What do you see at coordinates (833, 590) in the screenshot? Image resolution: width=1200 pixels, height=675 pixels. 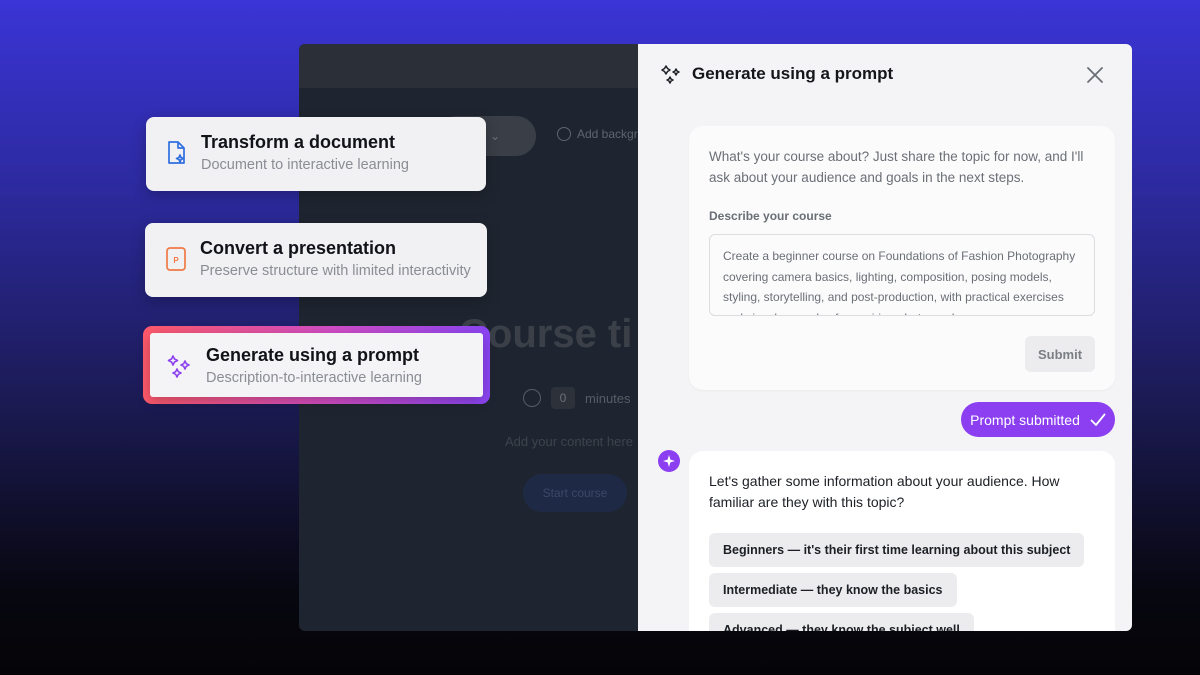 I see `audience-option-intermediate: Intermediate — they know the basics` at bounding box center [833, 590].